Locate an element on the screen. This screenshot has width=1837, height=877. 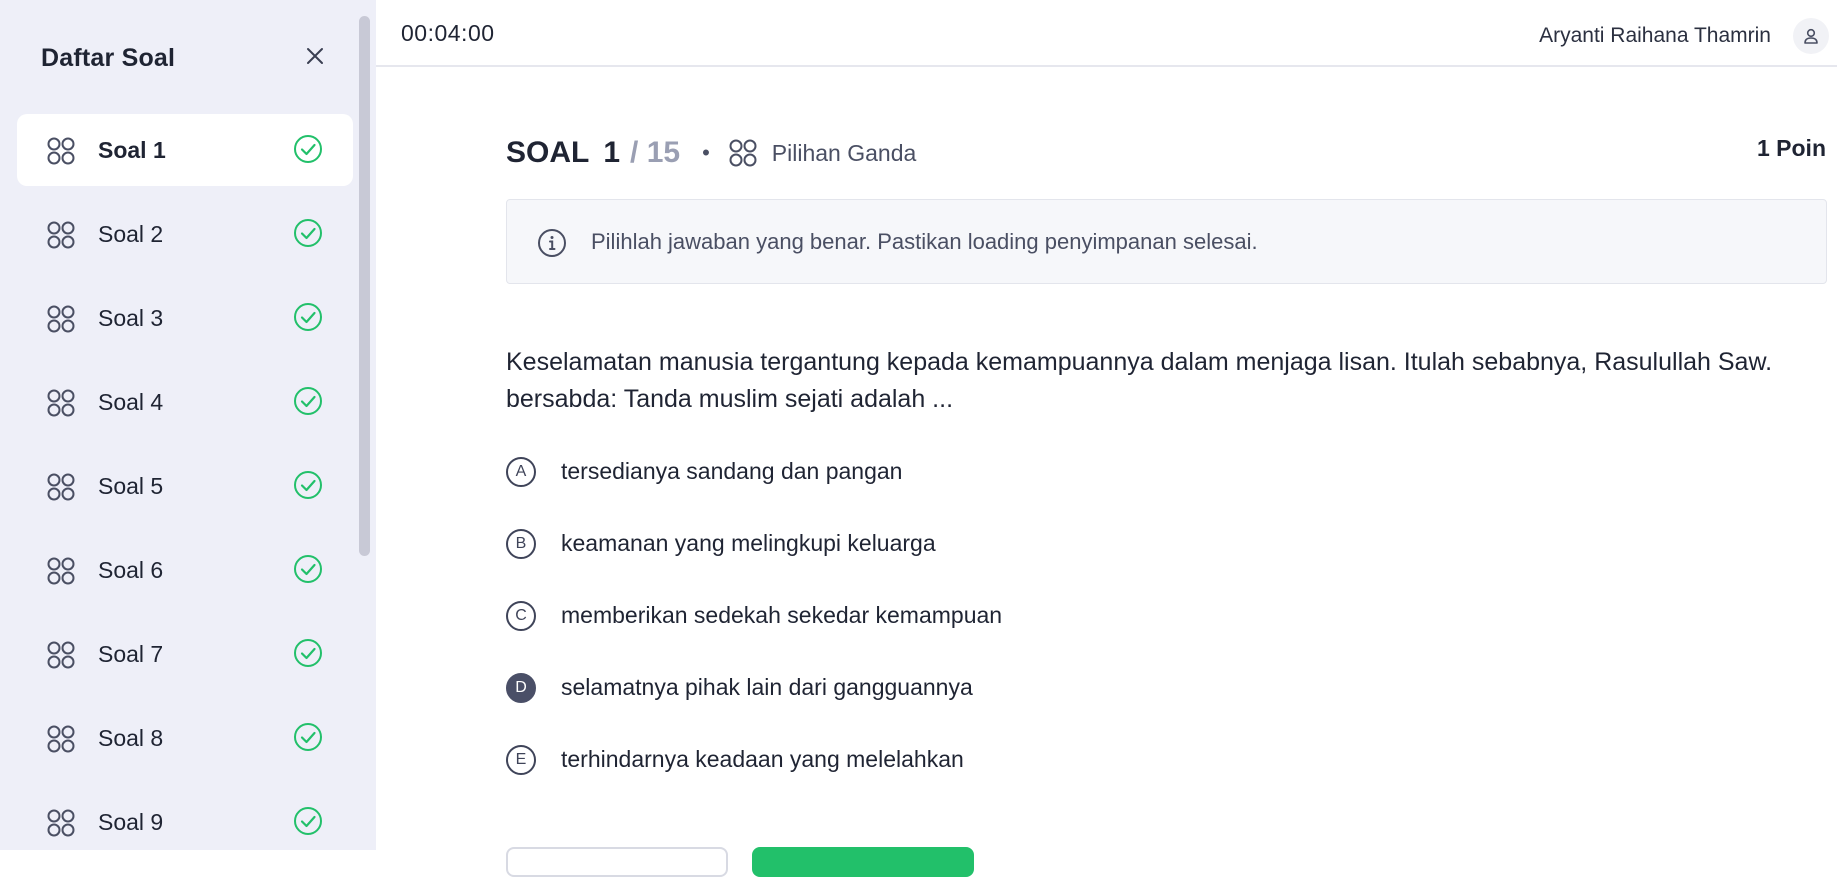
next-button is located at coordinates (863, 862).